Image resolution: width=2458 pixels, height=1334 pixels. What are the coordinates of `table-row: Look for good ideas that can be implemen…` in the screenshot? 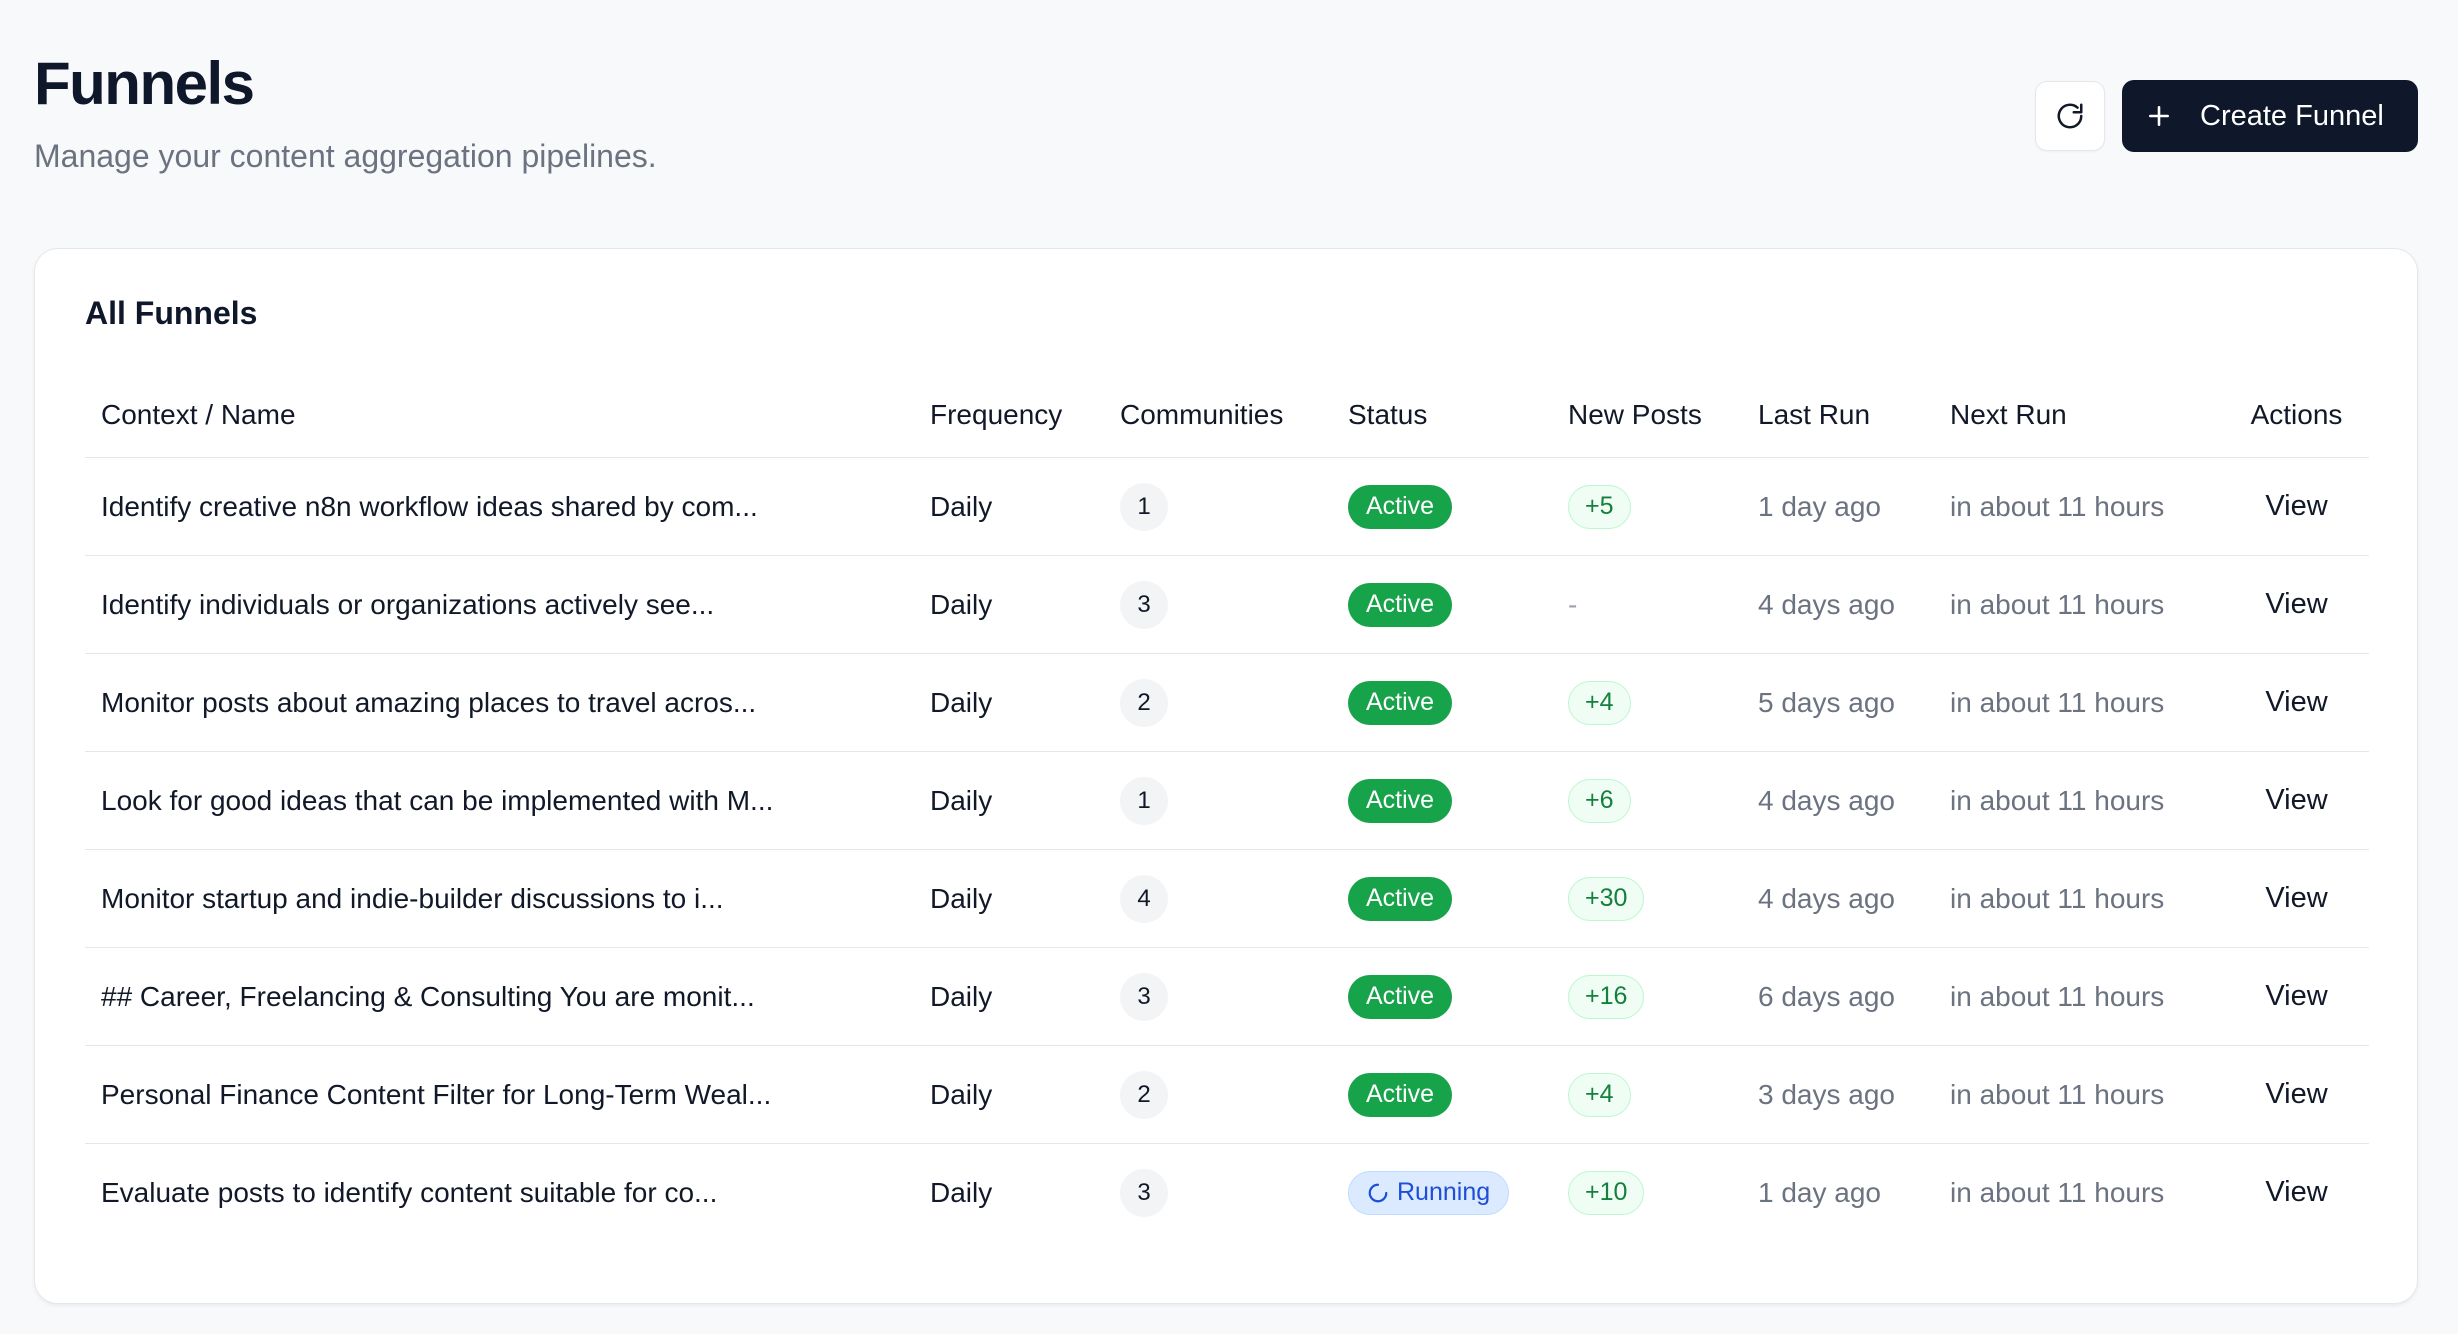 It's located at (1227, 800).